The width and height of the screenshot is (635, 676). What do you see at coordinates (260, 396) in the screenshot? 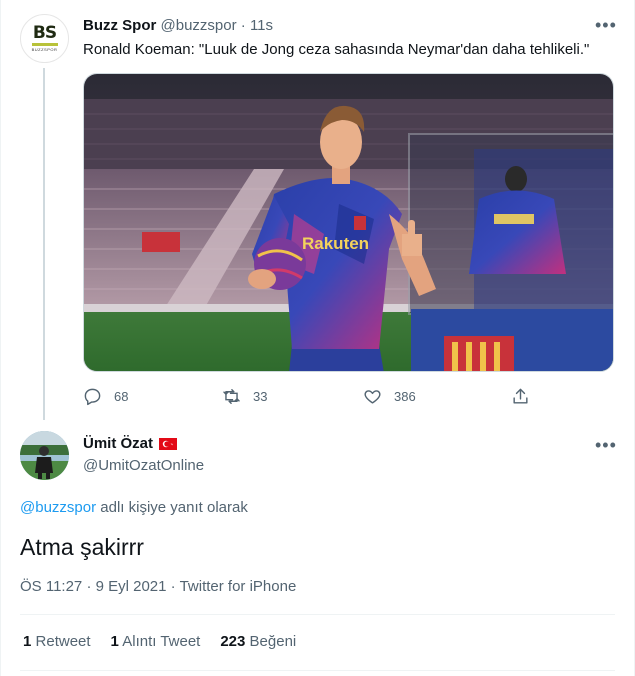
I see `retweet-count: 33` at bounding box center [260, 396].